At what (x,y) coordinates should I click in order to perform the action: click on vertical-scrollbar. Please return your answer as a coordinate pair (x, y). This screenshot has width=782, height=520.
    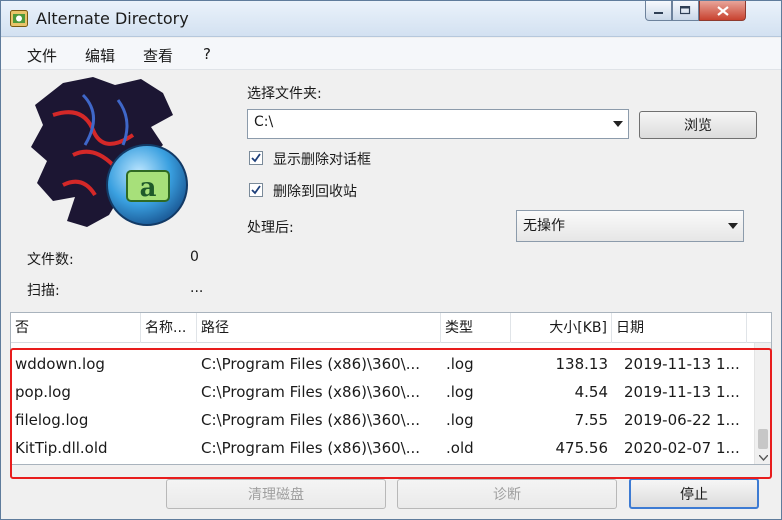
    Looking at the image, I should click on (762, 403).